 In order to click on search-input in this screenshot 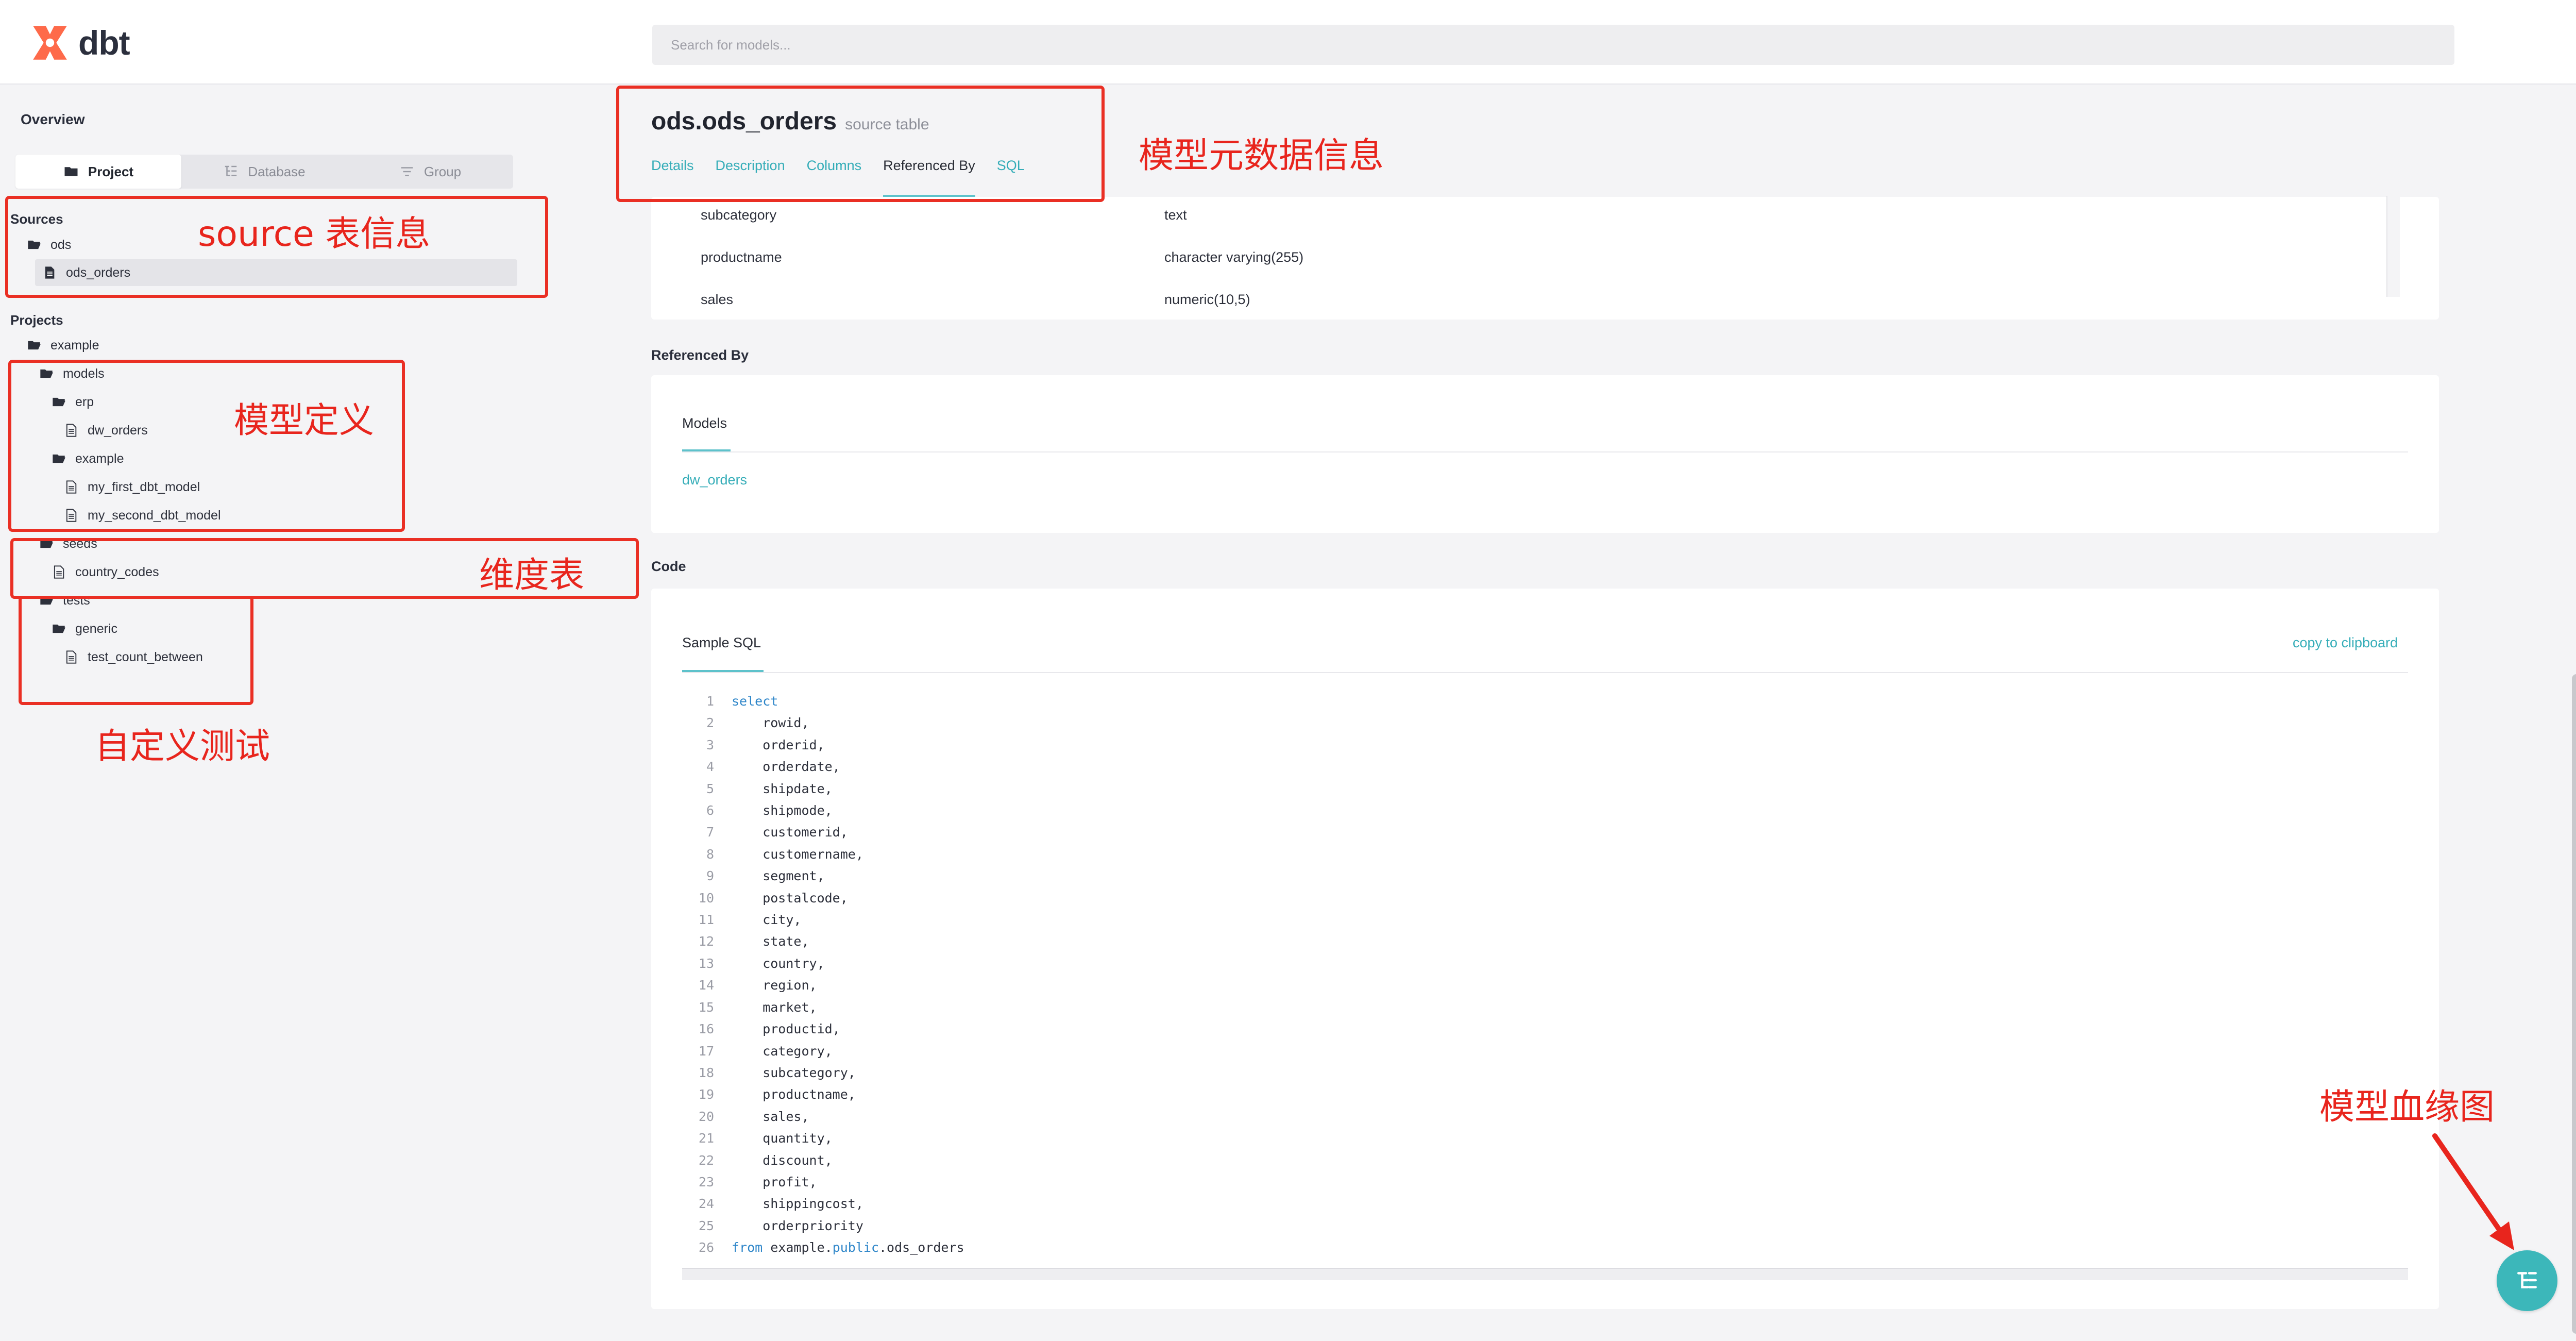, I will do `click(1553, 45)`.